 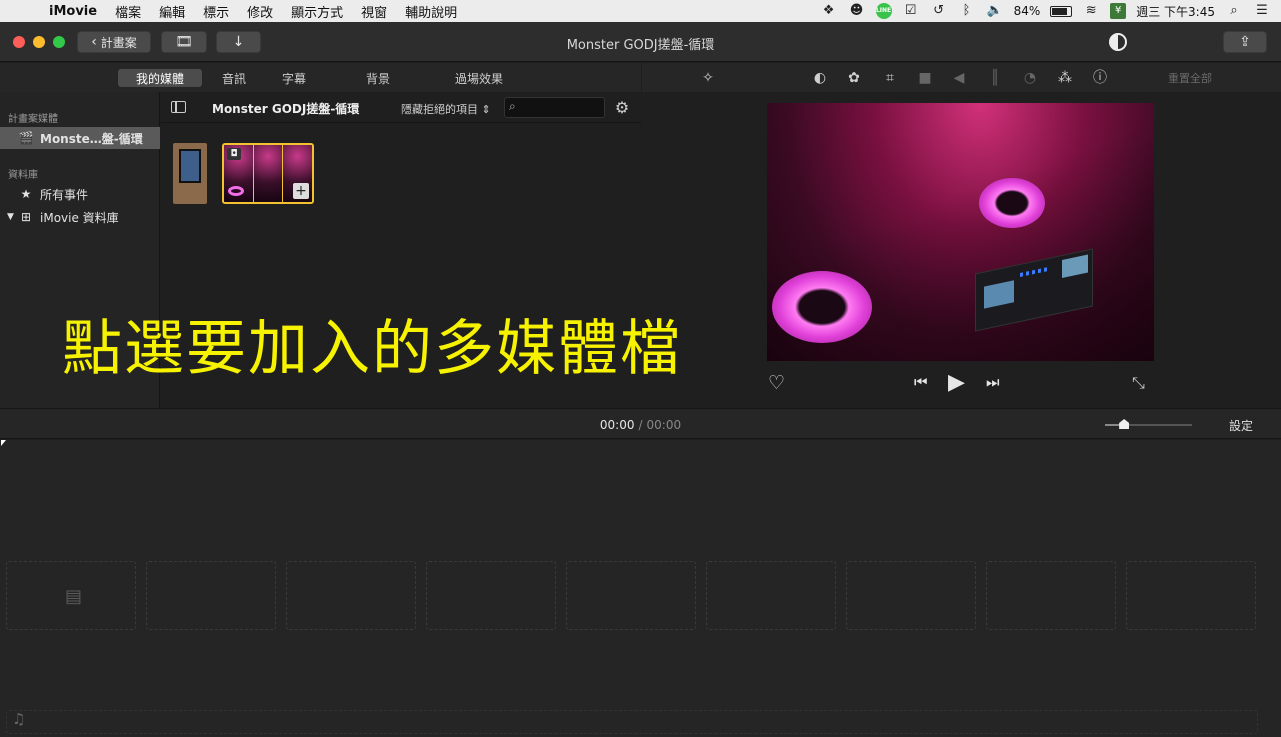 What do you see at coordinates (1027, 11) in the screenshot?
I see `battery-percent: 84%` at bounding box center [1027, 11].